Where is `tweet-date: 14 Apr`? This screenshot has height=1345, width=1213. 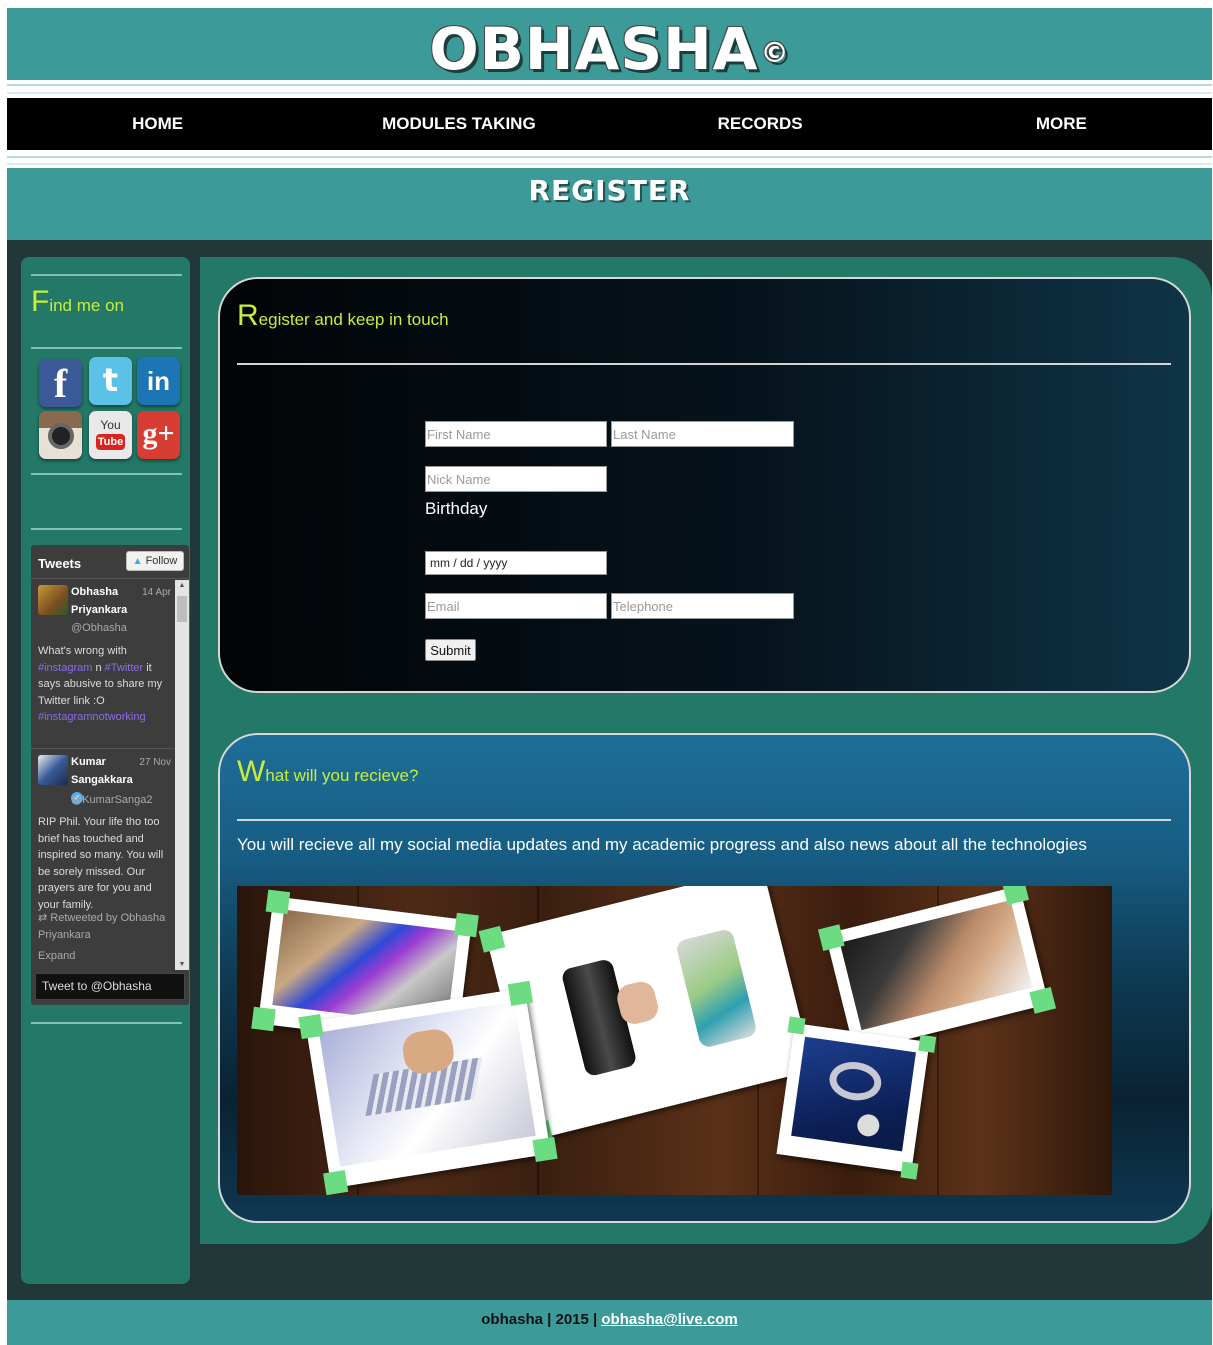
tweet-date: 14 Apr is located at coordinates (156, 592).